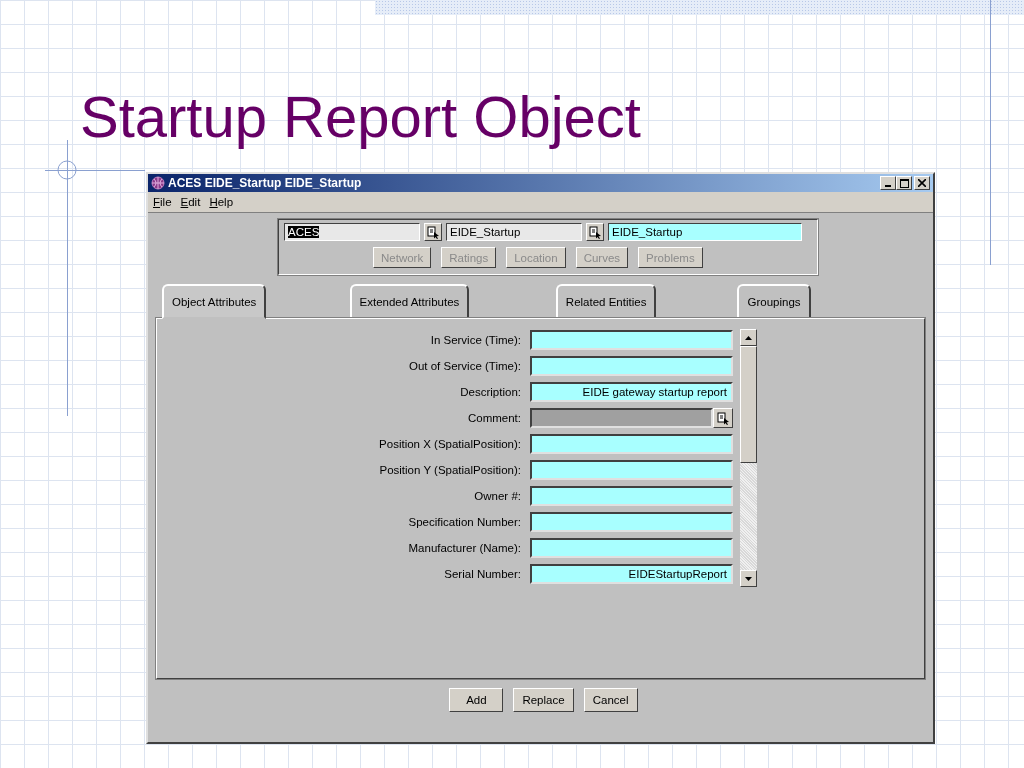  I want to click on tab: Related Entities, so click(606, 301).